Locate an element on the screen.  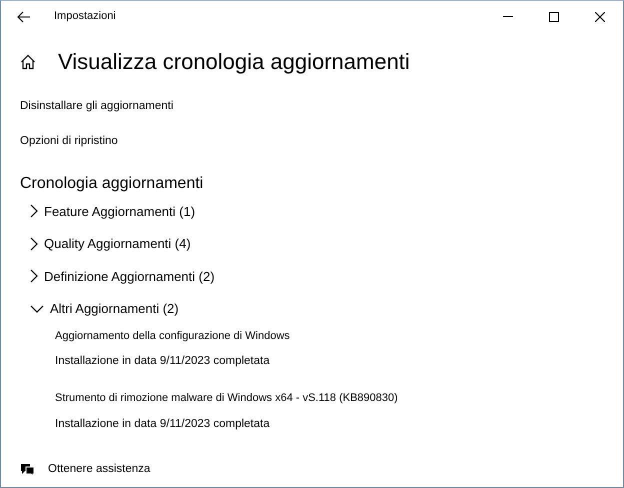
expander-button: Definizione Aggiornamenti (2) is located at coordinates (122, 276).